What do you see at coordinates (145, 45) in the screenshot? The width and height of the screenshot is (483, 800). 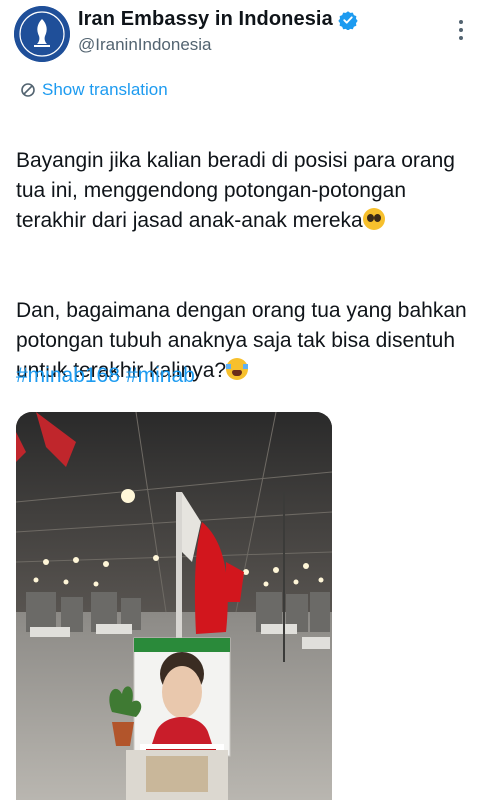 I see `handle: @IraninIndonesia` at bounding box center [145, 45].